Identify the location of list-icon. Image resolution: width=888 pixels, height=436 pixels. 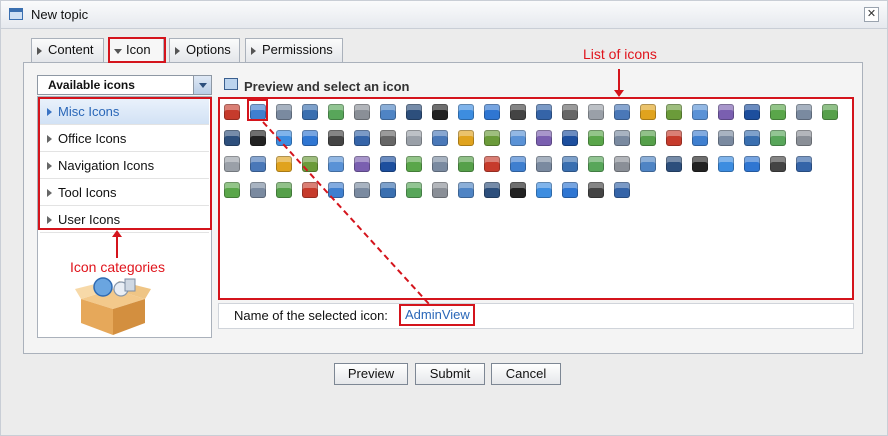
(388, 112).